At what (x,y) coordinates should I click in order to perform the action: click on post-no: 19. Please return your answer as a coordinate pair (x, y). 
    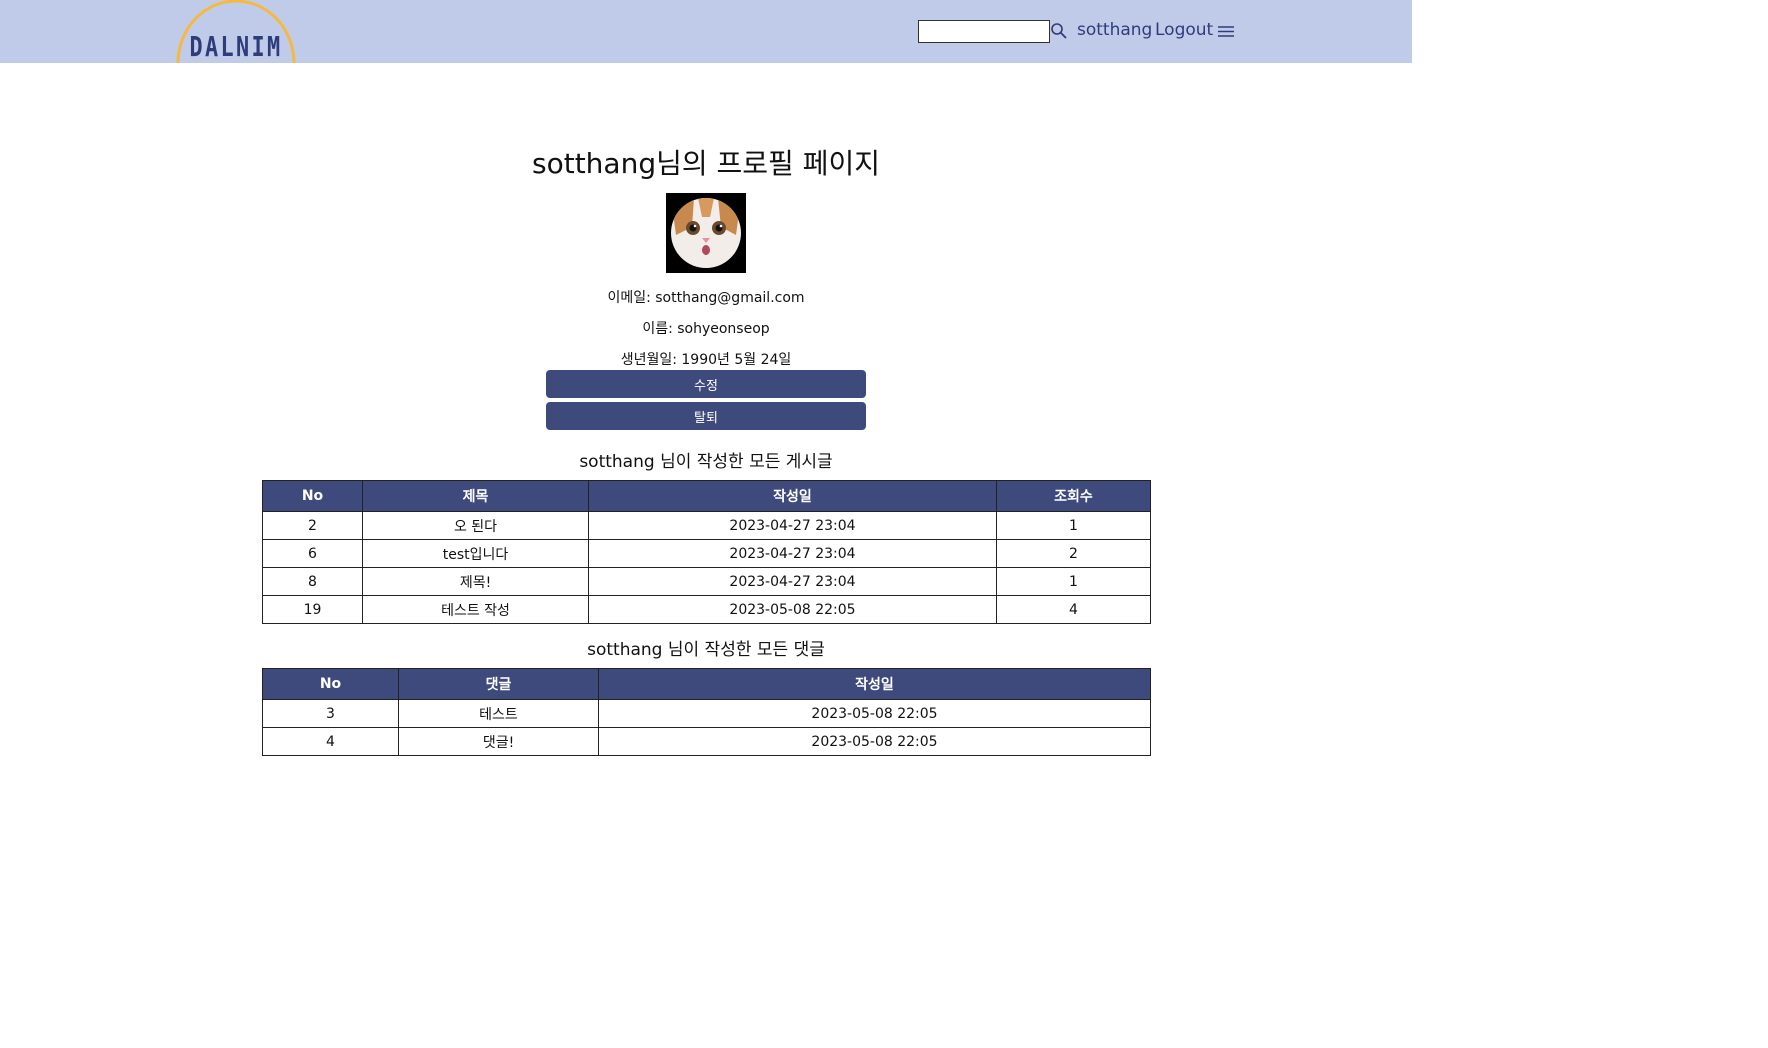
    Looking at the image, I should click on (312, 609).